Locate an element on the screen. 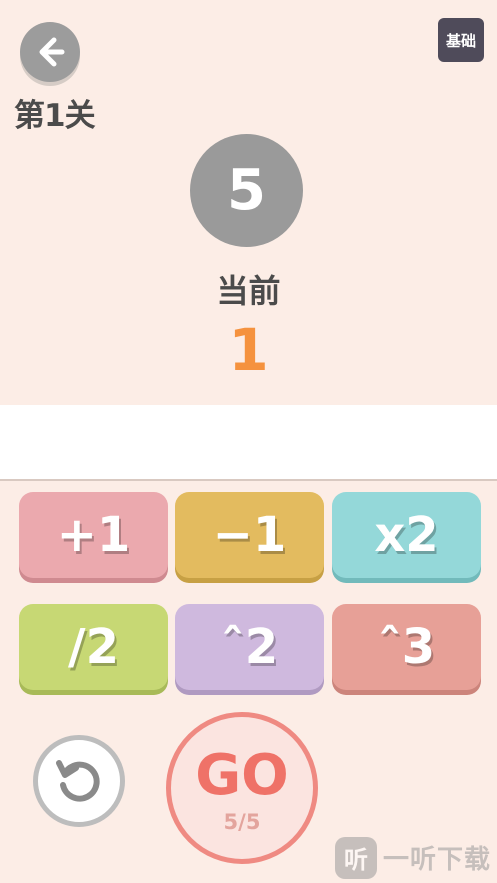 This screenshot has width=497, height=883. back-button is located at coordinates (50, 52).